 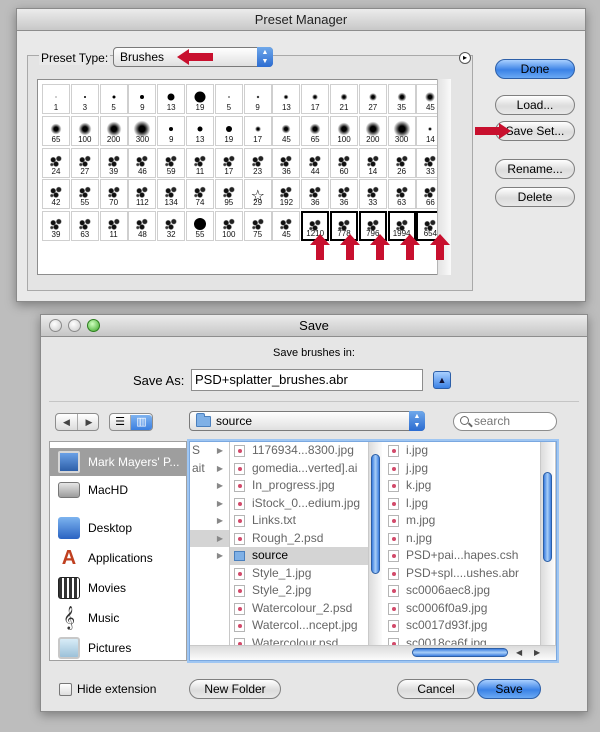 I want to click on file-row: n.jpg, so click(x=469, y=539).